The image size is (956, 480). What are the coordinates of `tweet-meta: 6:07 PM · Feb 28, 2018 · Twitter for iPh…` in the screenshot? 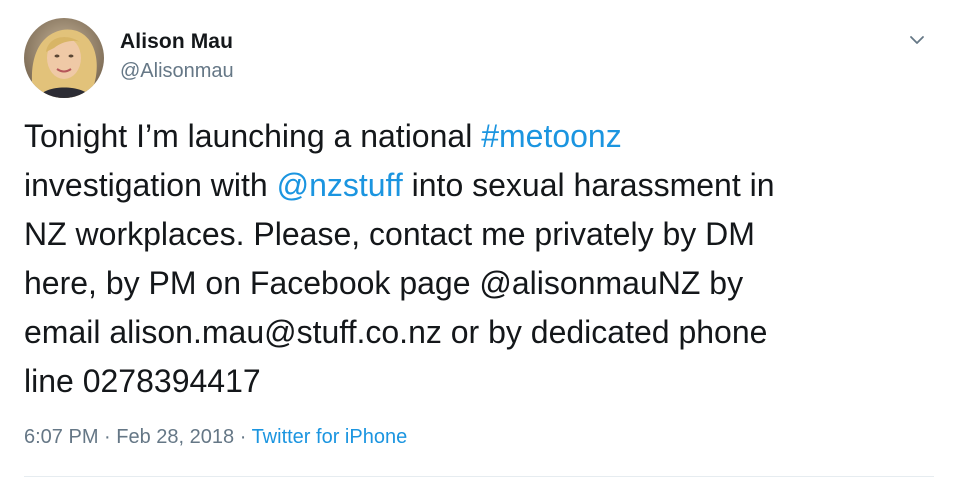 It's located at (215, 437).